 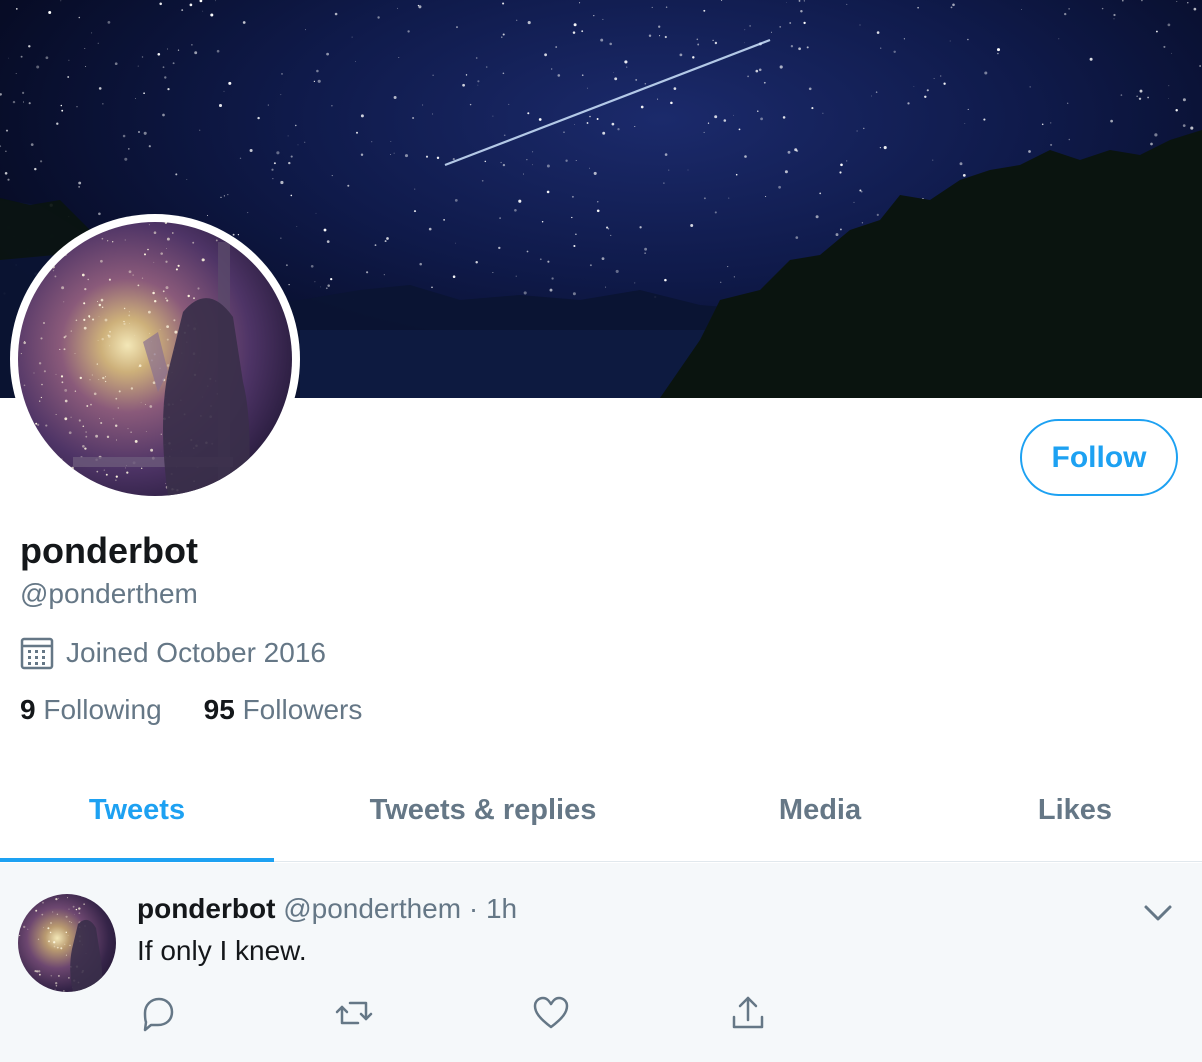 I want to click on followers-label: Followers, so click(x=302, y=709).